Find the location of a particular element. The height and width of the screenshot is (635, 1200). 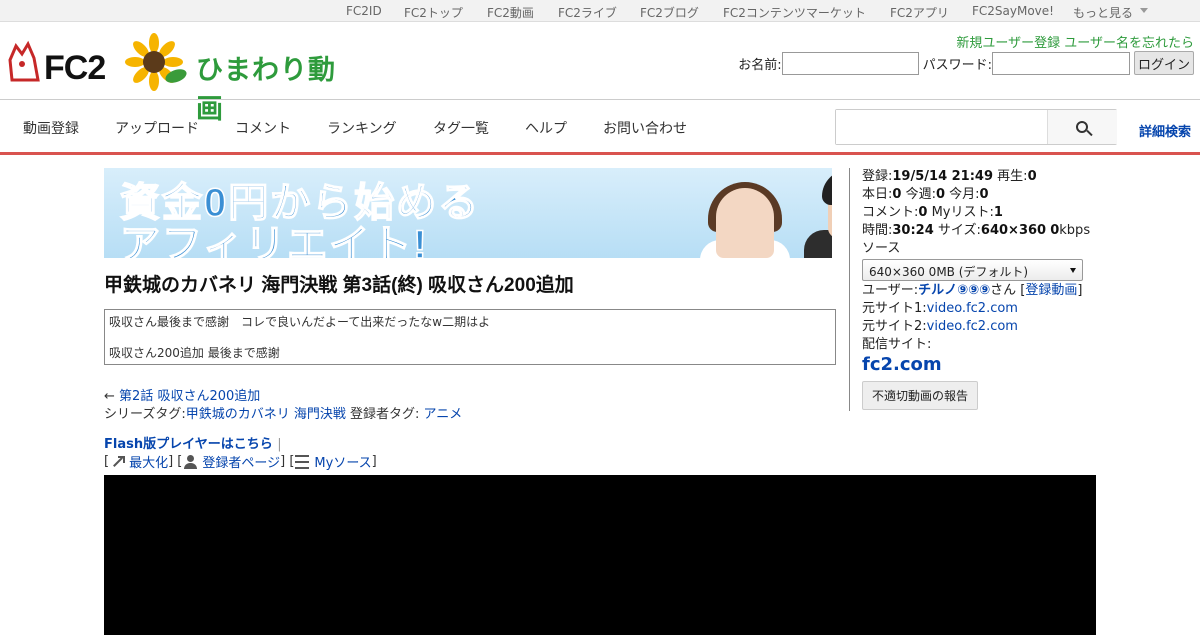

flash-player-row: Flash版プレイヤーはこちら | is located at coordinates (193, 444).